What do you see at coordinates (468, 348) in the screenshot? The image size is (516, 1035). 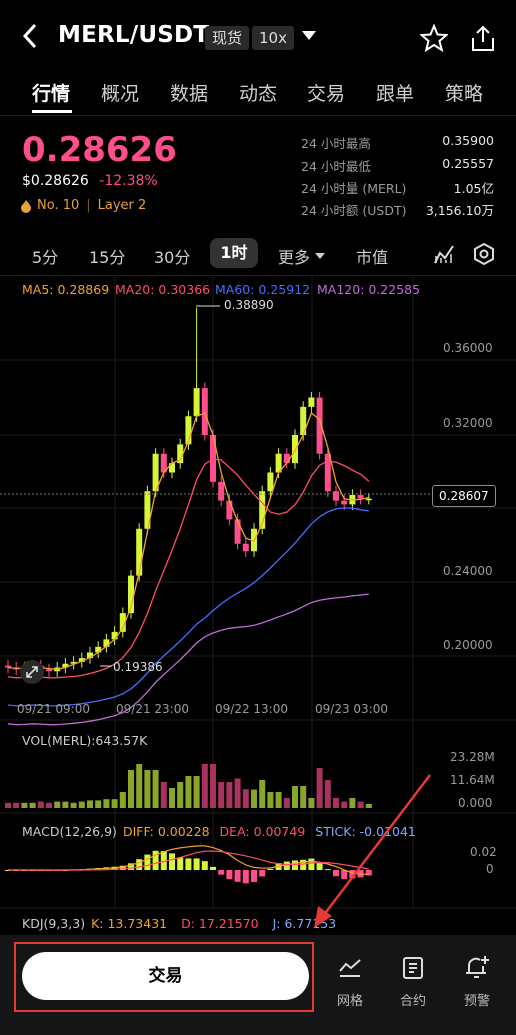 I see `price-axis-label: 0.36000` at bounding box center [468, 348].